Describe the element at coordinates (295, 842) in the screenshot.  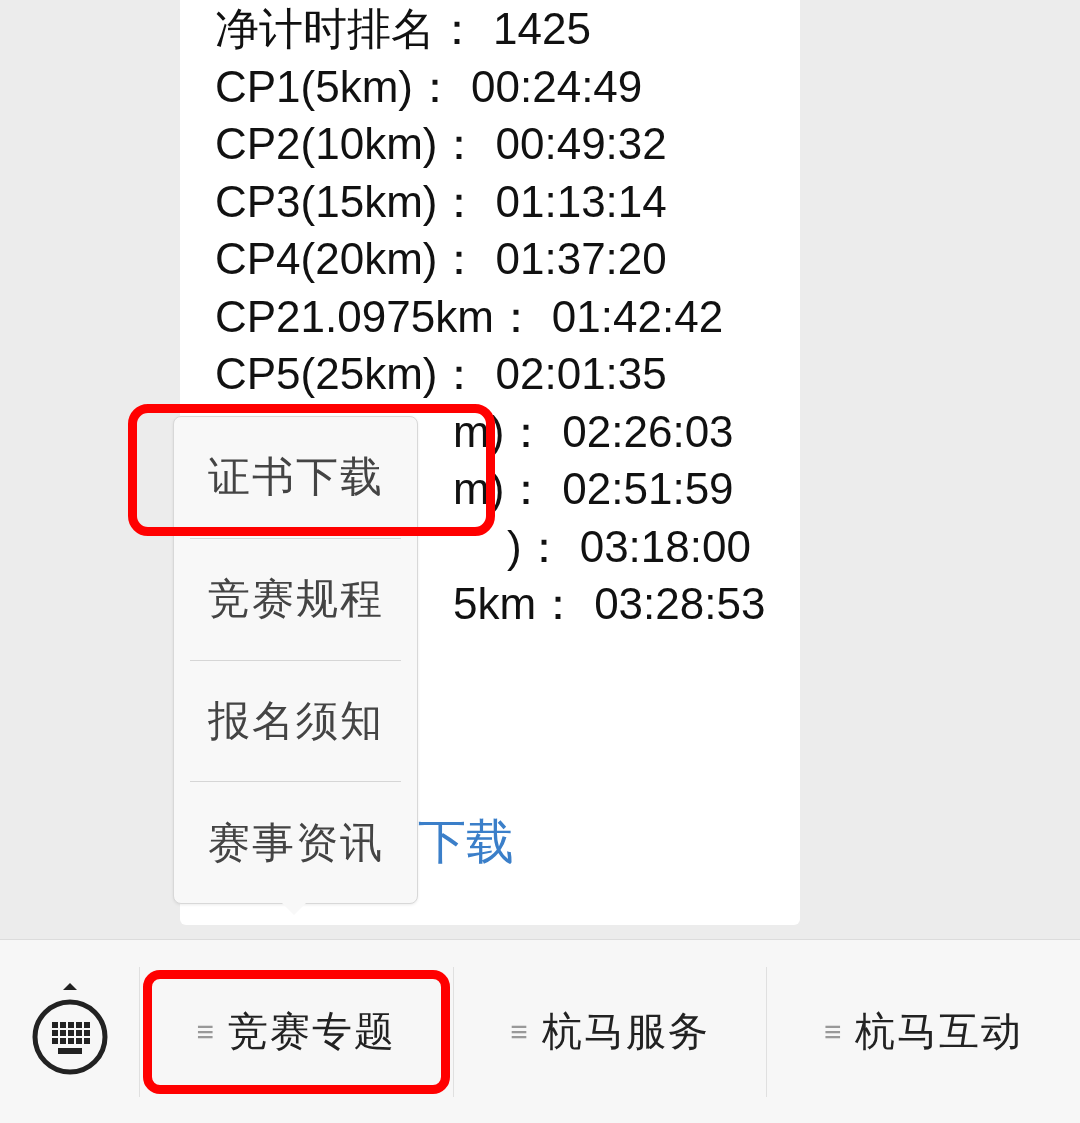
I see `menu-item: 赛事资讯` at that location.